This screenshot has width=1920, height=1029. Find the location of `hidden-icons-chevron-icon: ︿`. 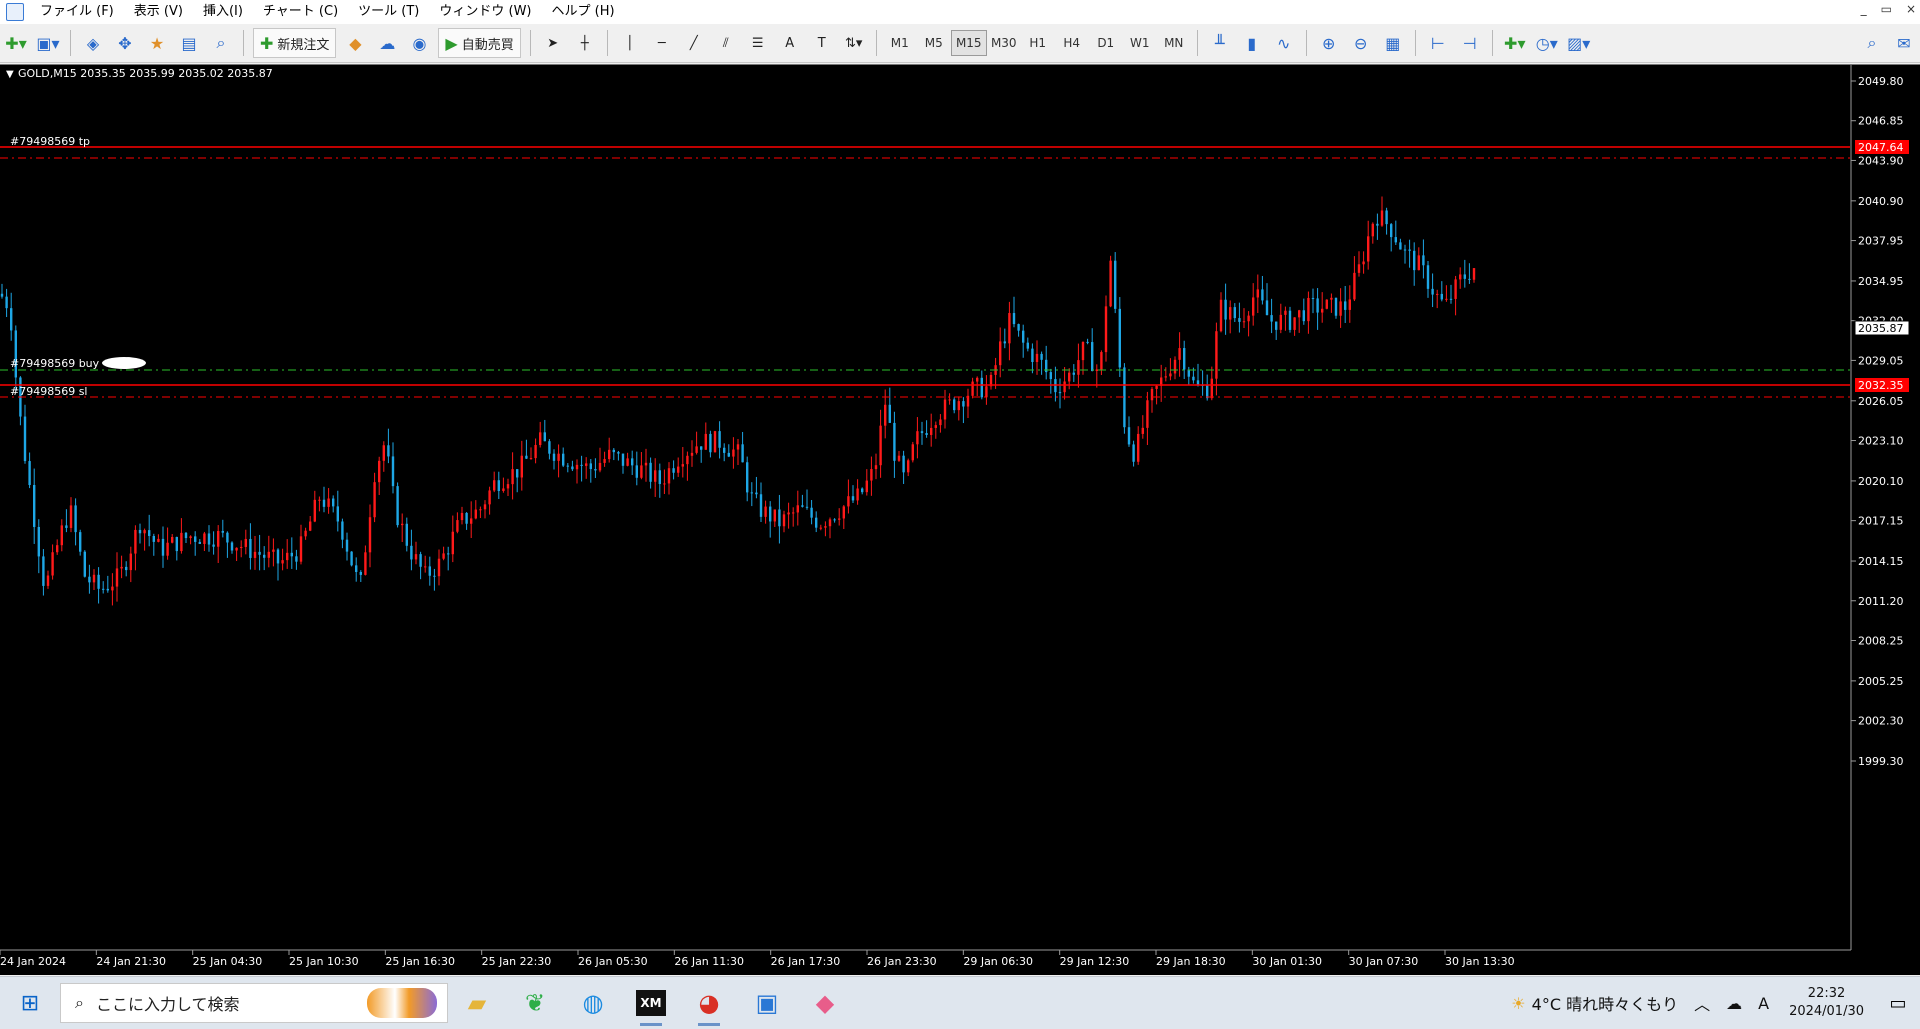

hidden-icons-chevron-icon: ︿ is located at coordinates (1702, 1003).